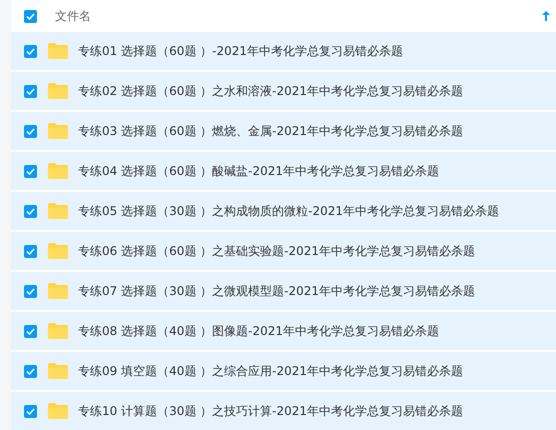 This screenshot has width=556, height=430. What do you see at coordinates (546, 16) in the screenshot?
I see `sort-arrow-icon` at bounding box center [546, 16].